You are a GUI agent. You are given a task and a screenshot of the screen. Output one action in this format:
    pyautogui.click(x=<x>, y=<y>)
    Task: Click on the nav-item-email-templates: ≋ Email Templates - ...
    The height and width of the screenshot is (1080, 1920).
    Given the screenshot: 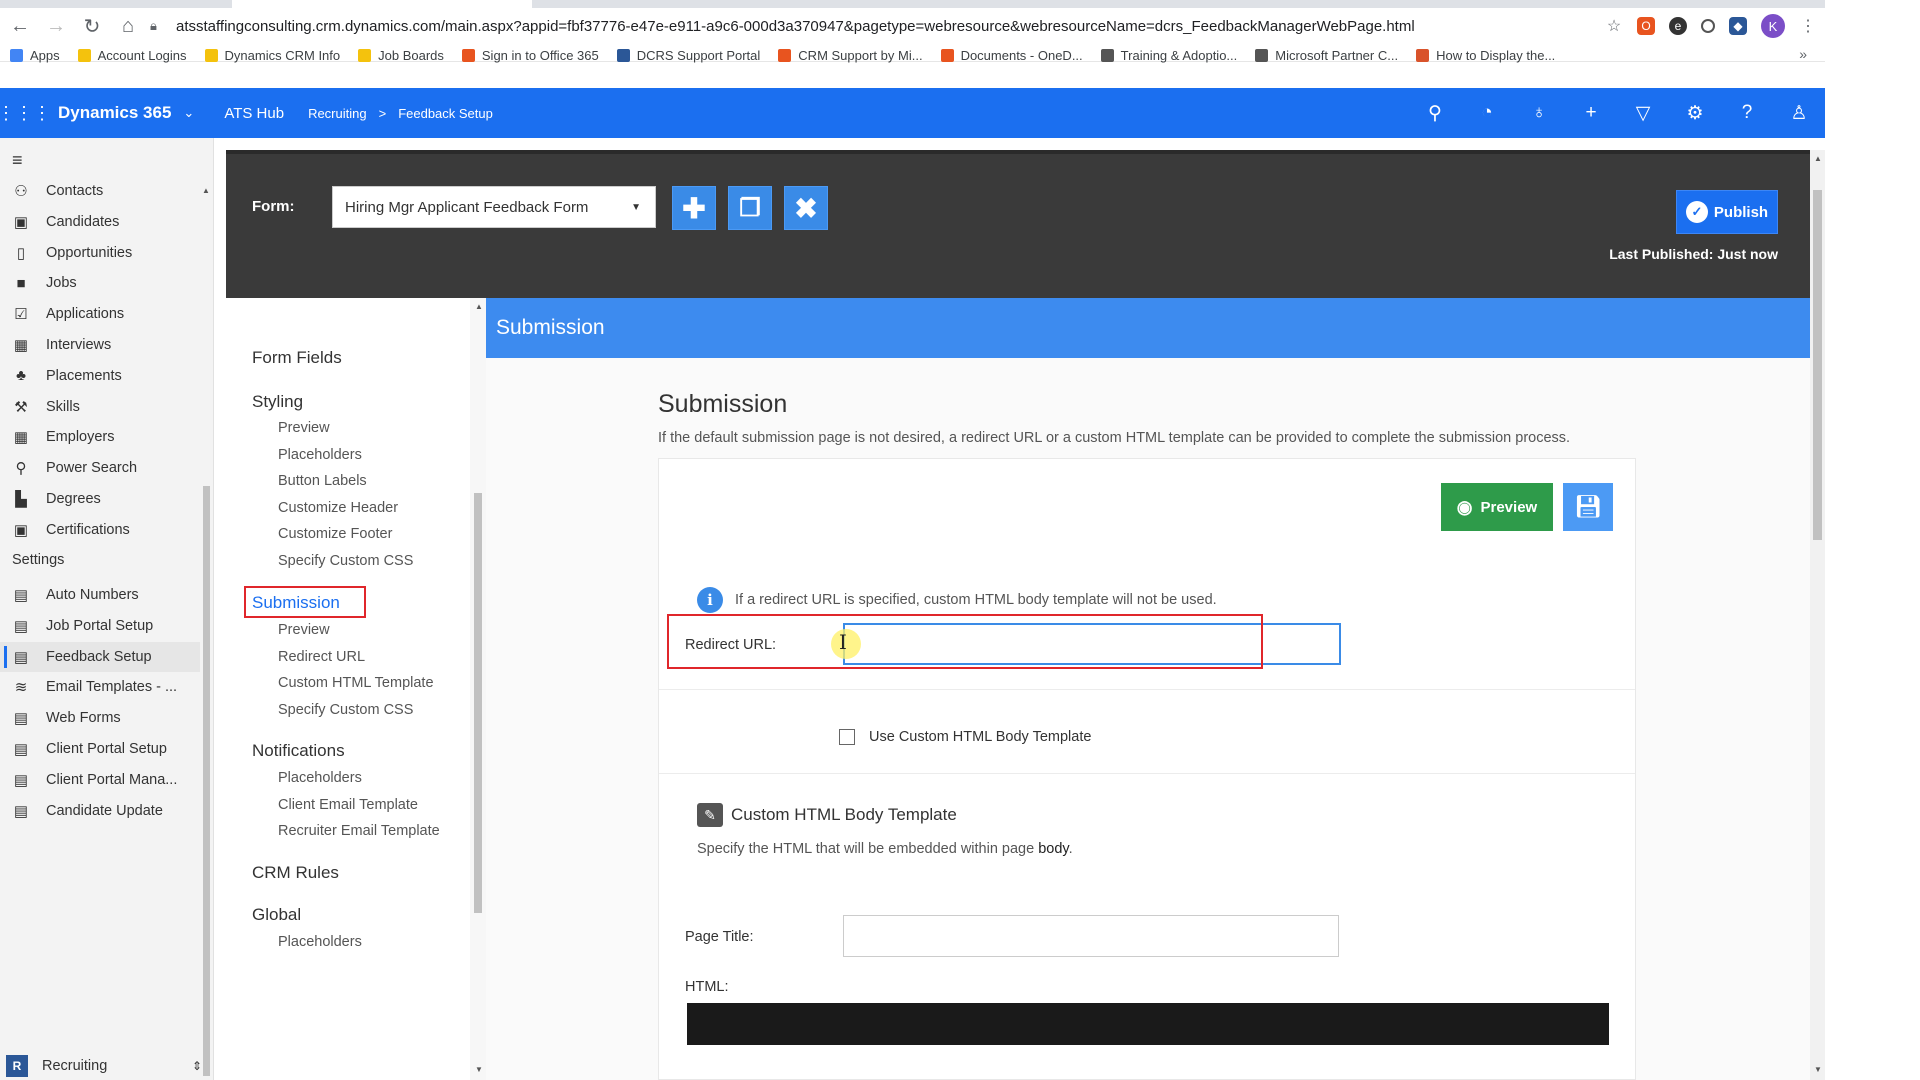 What is the action you would take?
    pyautogui.click(x=100, y=687)
    